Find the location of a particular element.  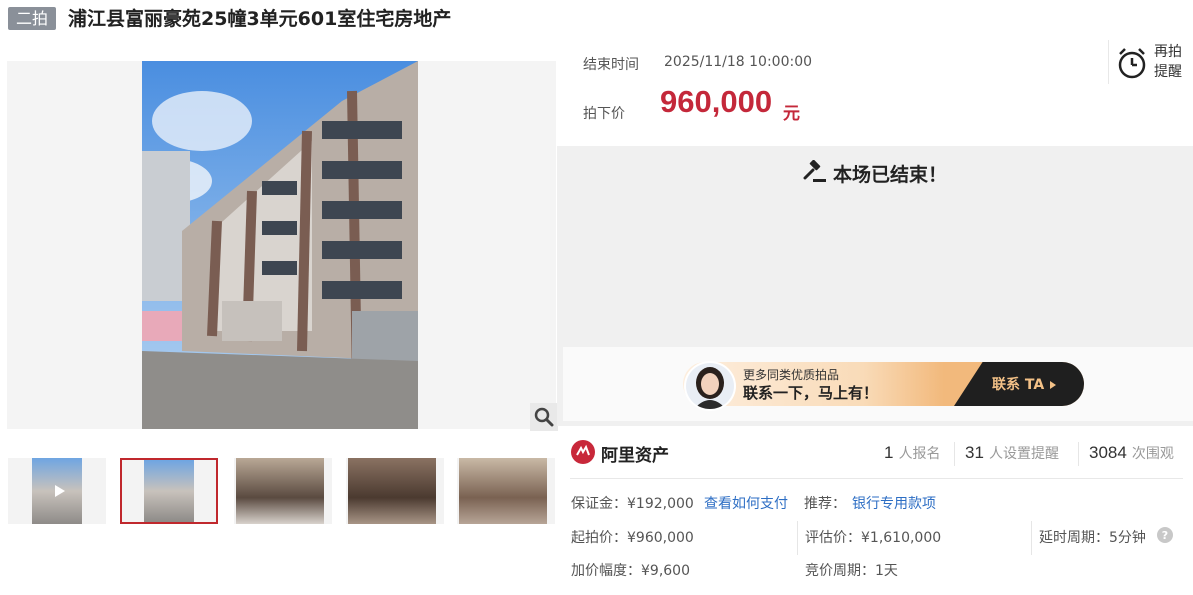

thumbnail-interior is located at coordinates (395, 491).